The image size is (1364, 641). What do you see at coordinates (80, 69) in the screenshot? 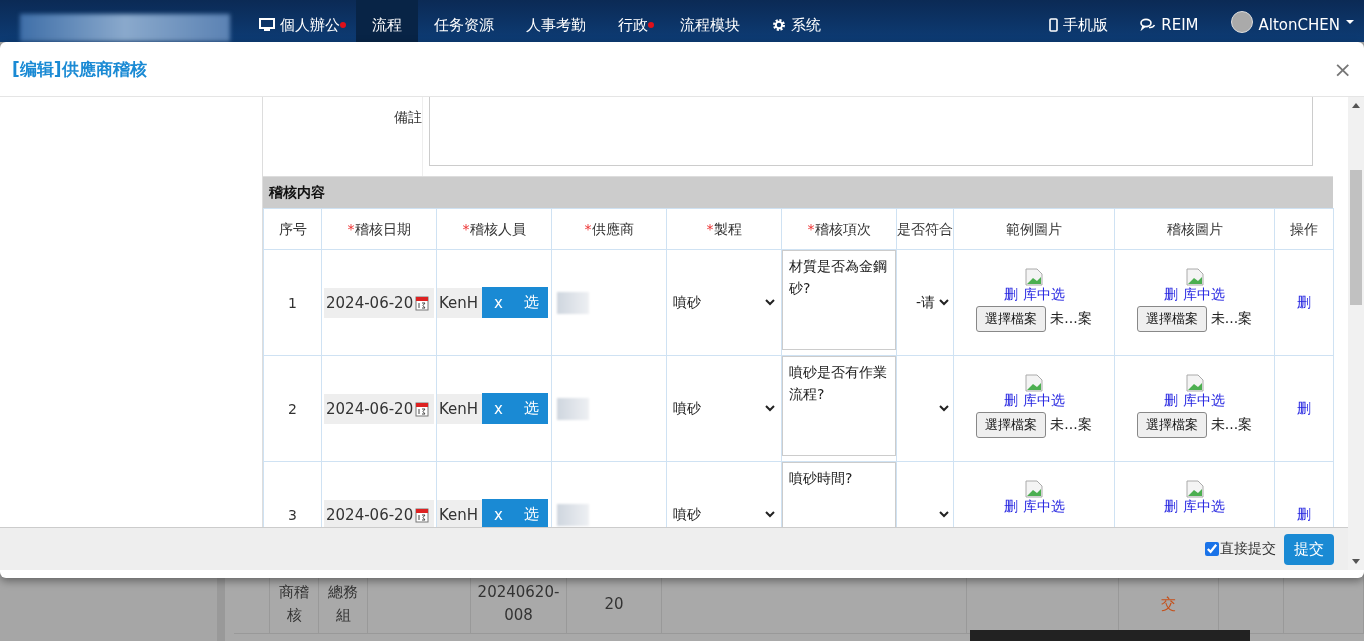
I see `dialog-title: [编辑]供應商稽核` at bounding box center [80, 69].